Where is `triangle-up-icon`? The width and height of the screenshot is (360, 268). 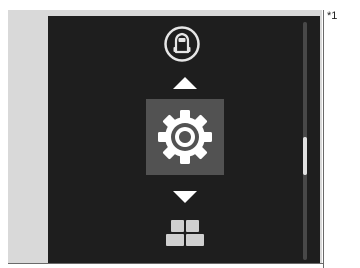
triangle-up-icon is located at coordinates (185, 83).